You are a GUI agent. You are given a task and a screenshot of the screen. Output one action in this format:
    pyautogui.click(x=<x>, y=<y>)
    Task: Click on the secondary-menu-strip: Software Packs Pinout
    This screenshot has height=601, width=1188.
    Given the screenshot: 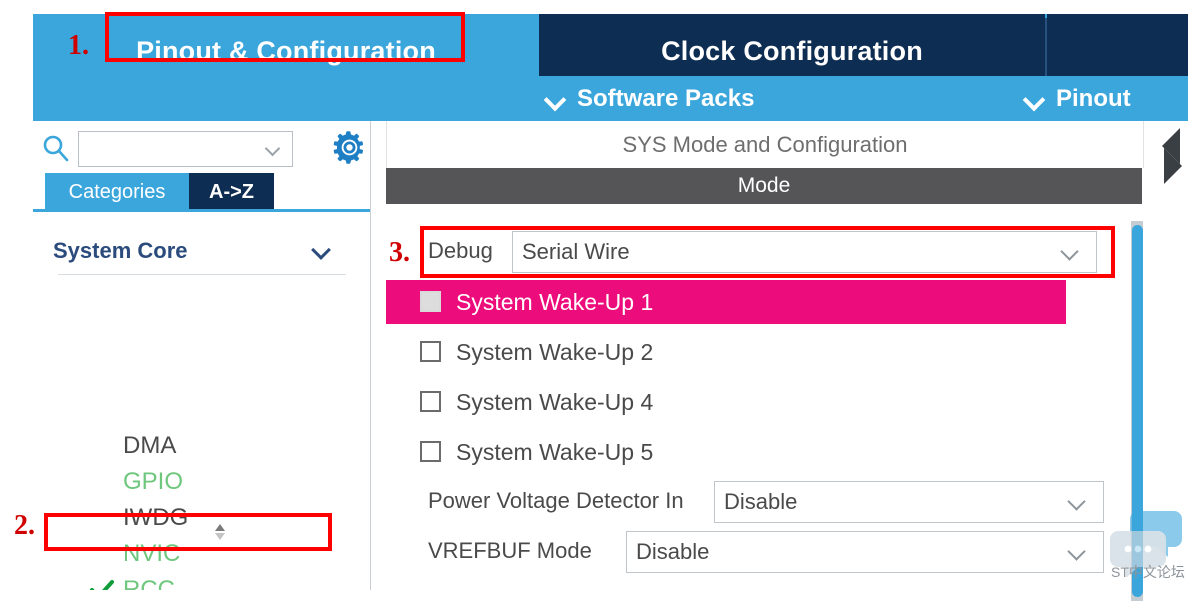 What is the action you would take?
    pyautogui.click(x=610, y=98)
    